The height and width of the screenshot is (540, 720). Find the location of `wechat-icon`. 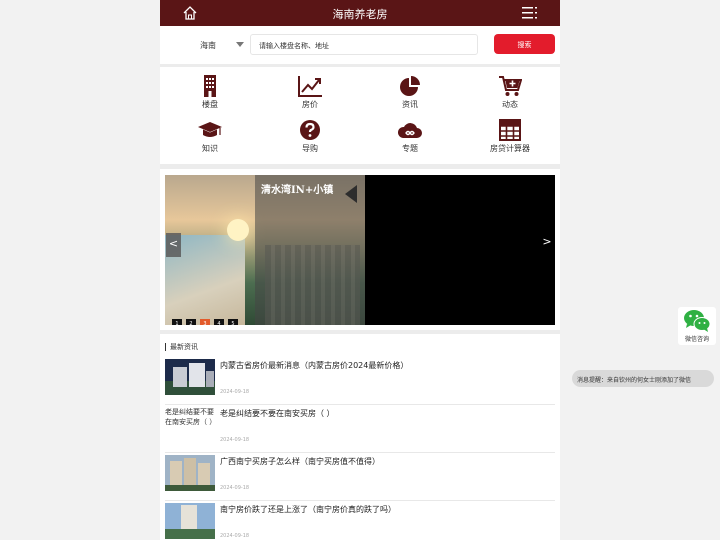

wechat-icon is located at coordinates (697, 321).